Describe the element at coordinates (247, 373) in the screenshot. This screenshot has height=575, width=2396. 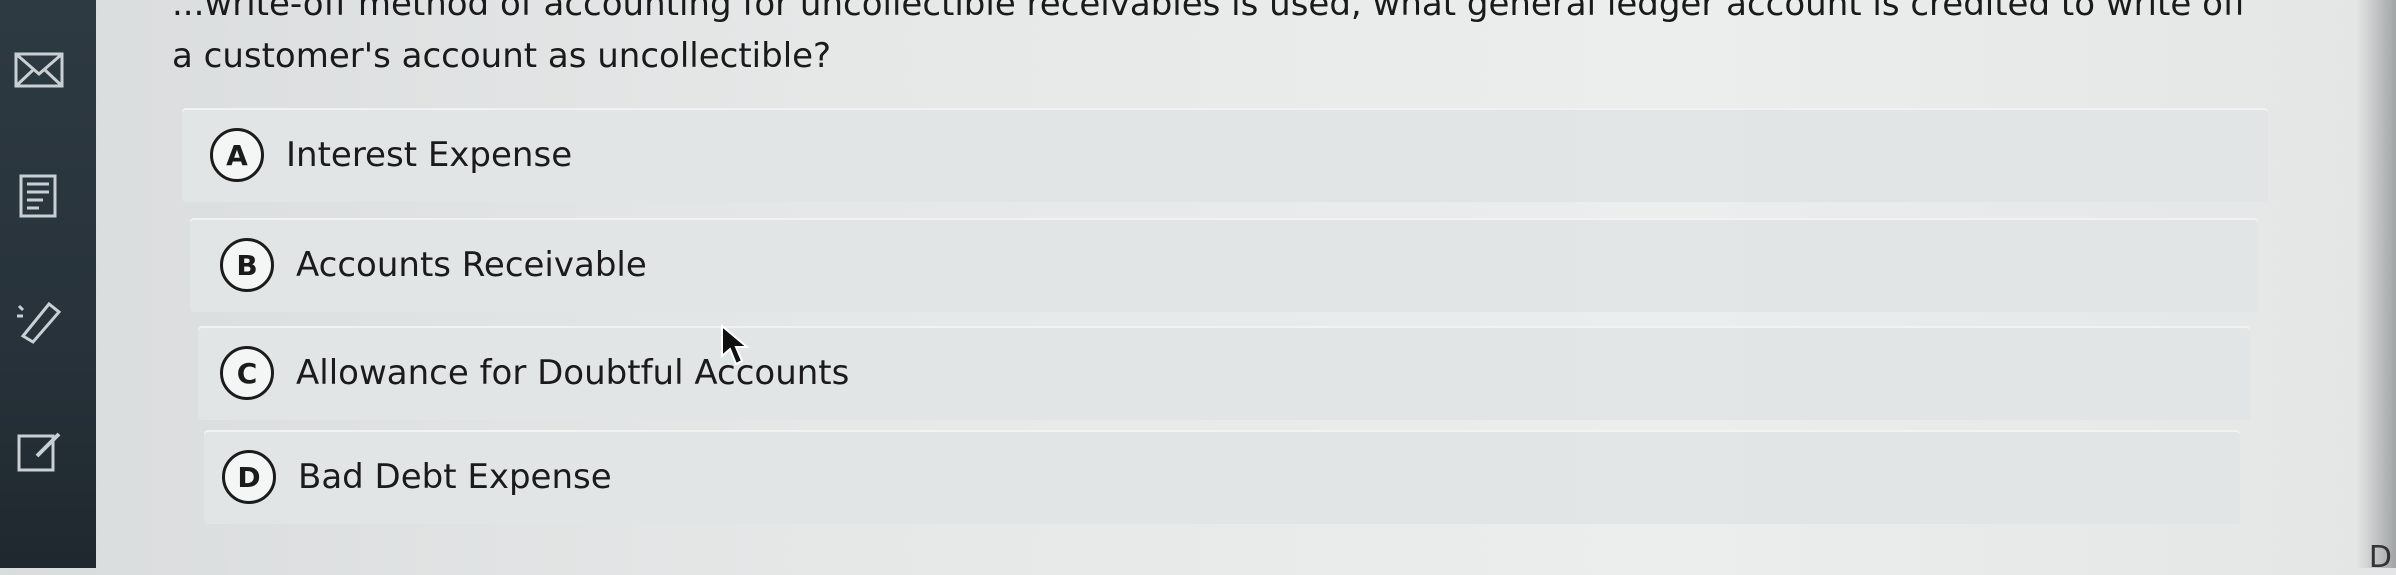
I see `option-c-badge: C` at that location.